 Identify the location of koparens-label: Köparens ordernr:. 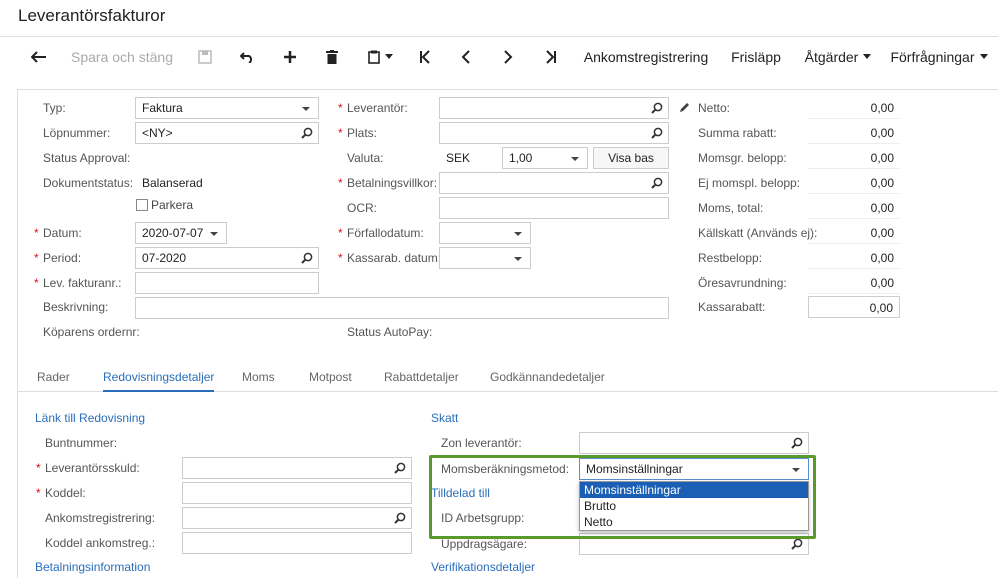
(91, 332).